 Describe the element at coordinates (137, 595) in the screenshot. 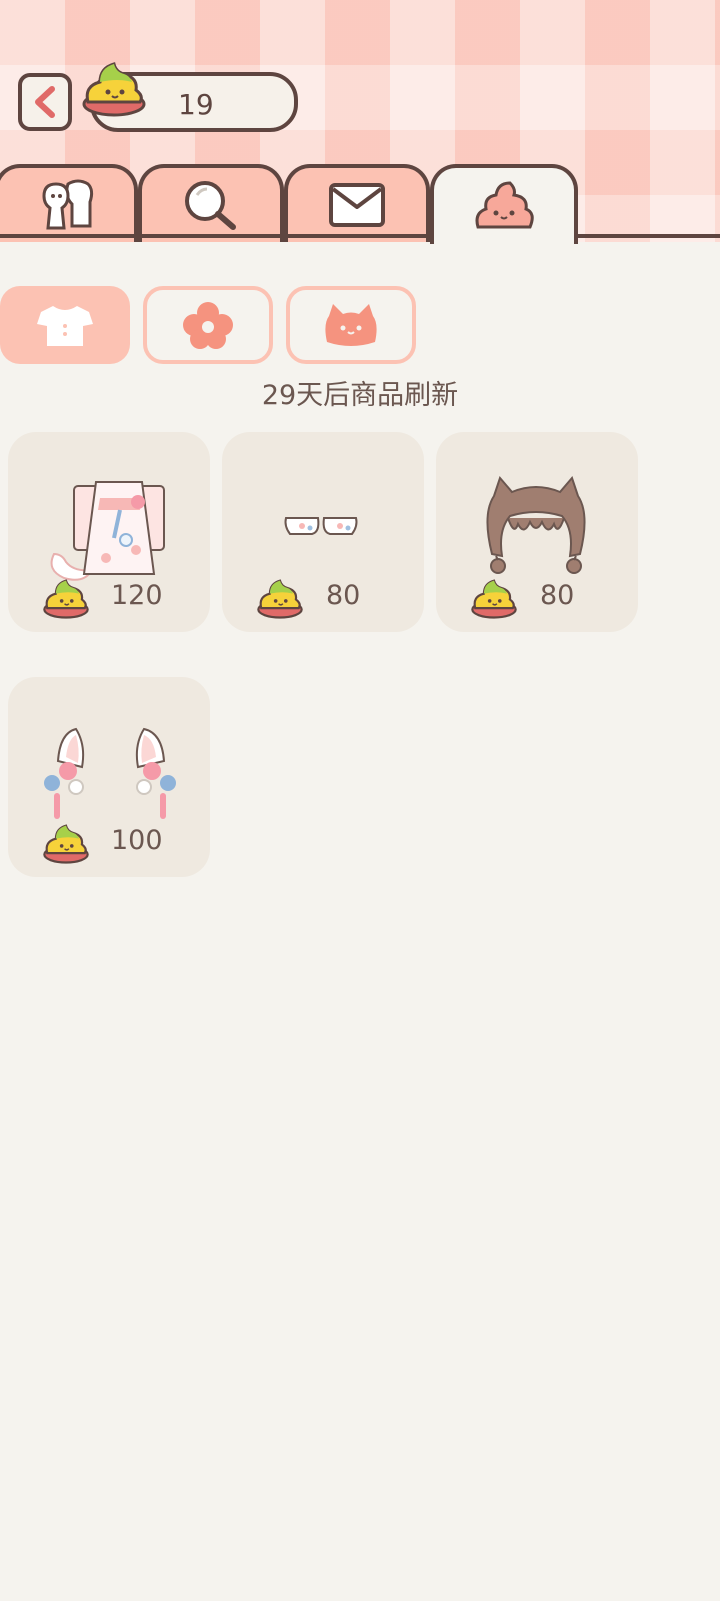

I see `item-price: 120` at that location.